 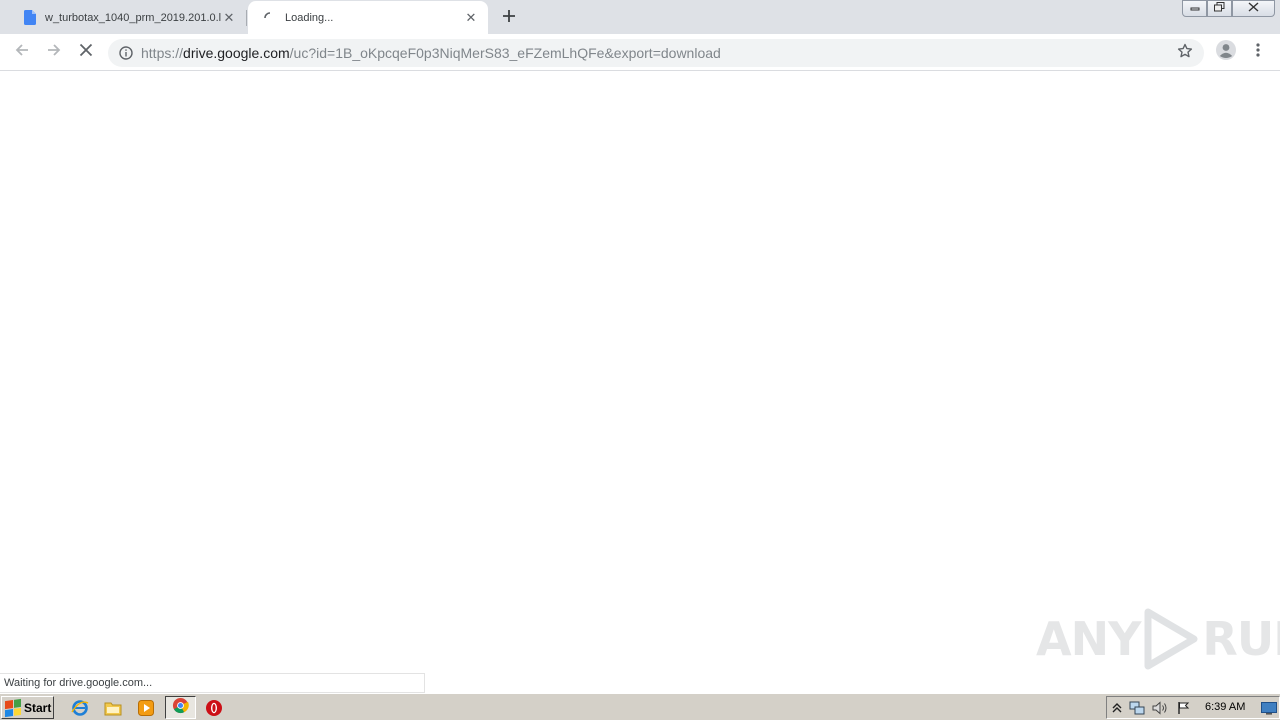 I want to click on stop-loading-button, so click(x=86, y=52).